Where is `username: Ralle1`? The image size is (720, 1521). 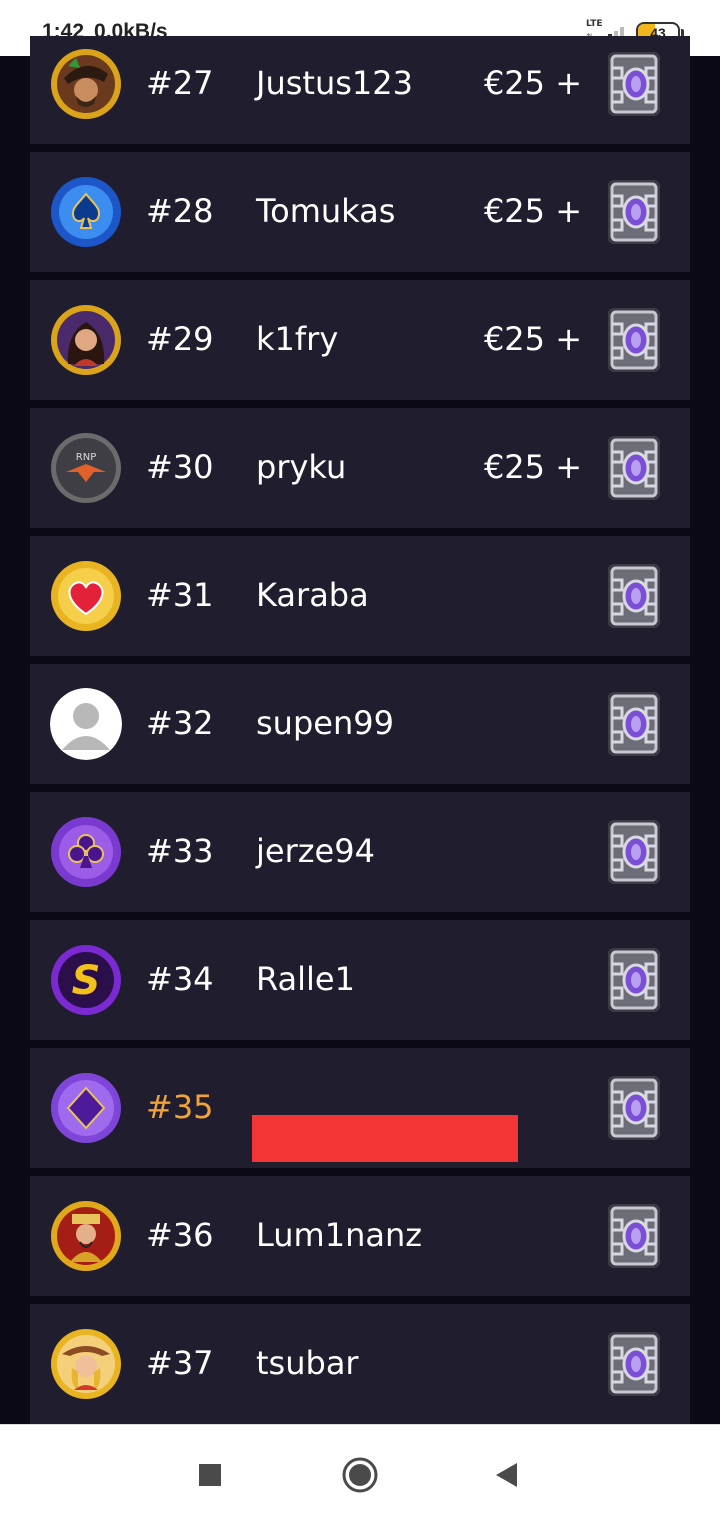 username: Ralle1 is located at coordinates (305, 979).